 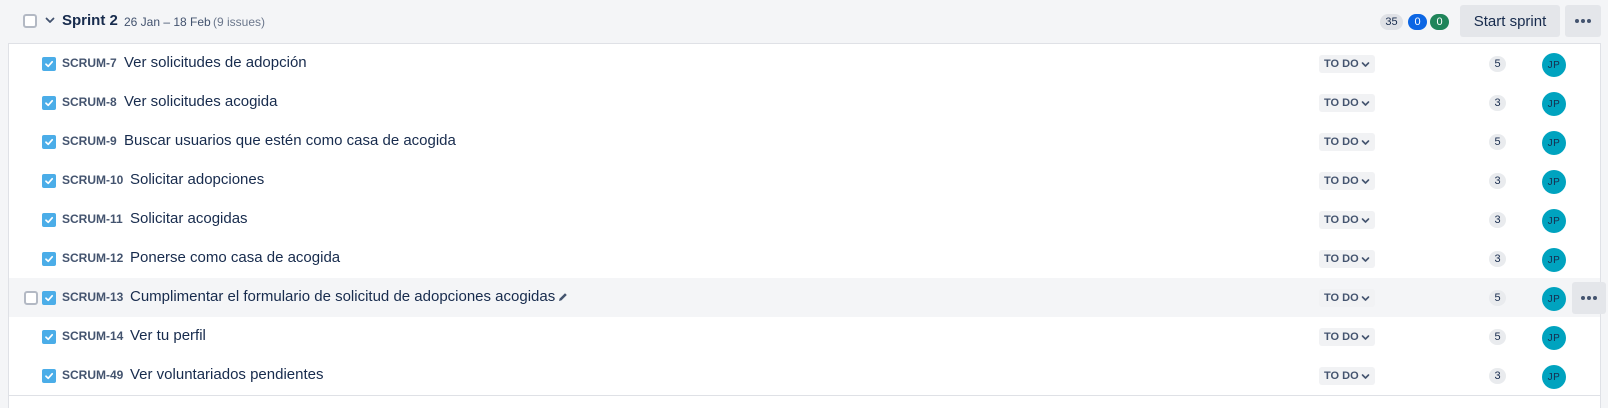 I want to click on sprint-more-actions-button, so click(x=1583, y=21).